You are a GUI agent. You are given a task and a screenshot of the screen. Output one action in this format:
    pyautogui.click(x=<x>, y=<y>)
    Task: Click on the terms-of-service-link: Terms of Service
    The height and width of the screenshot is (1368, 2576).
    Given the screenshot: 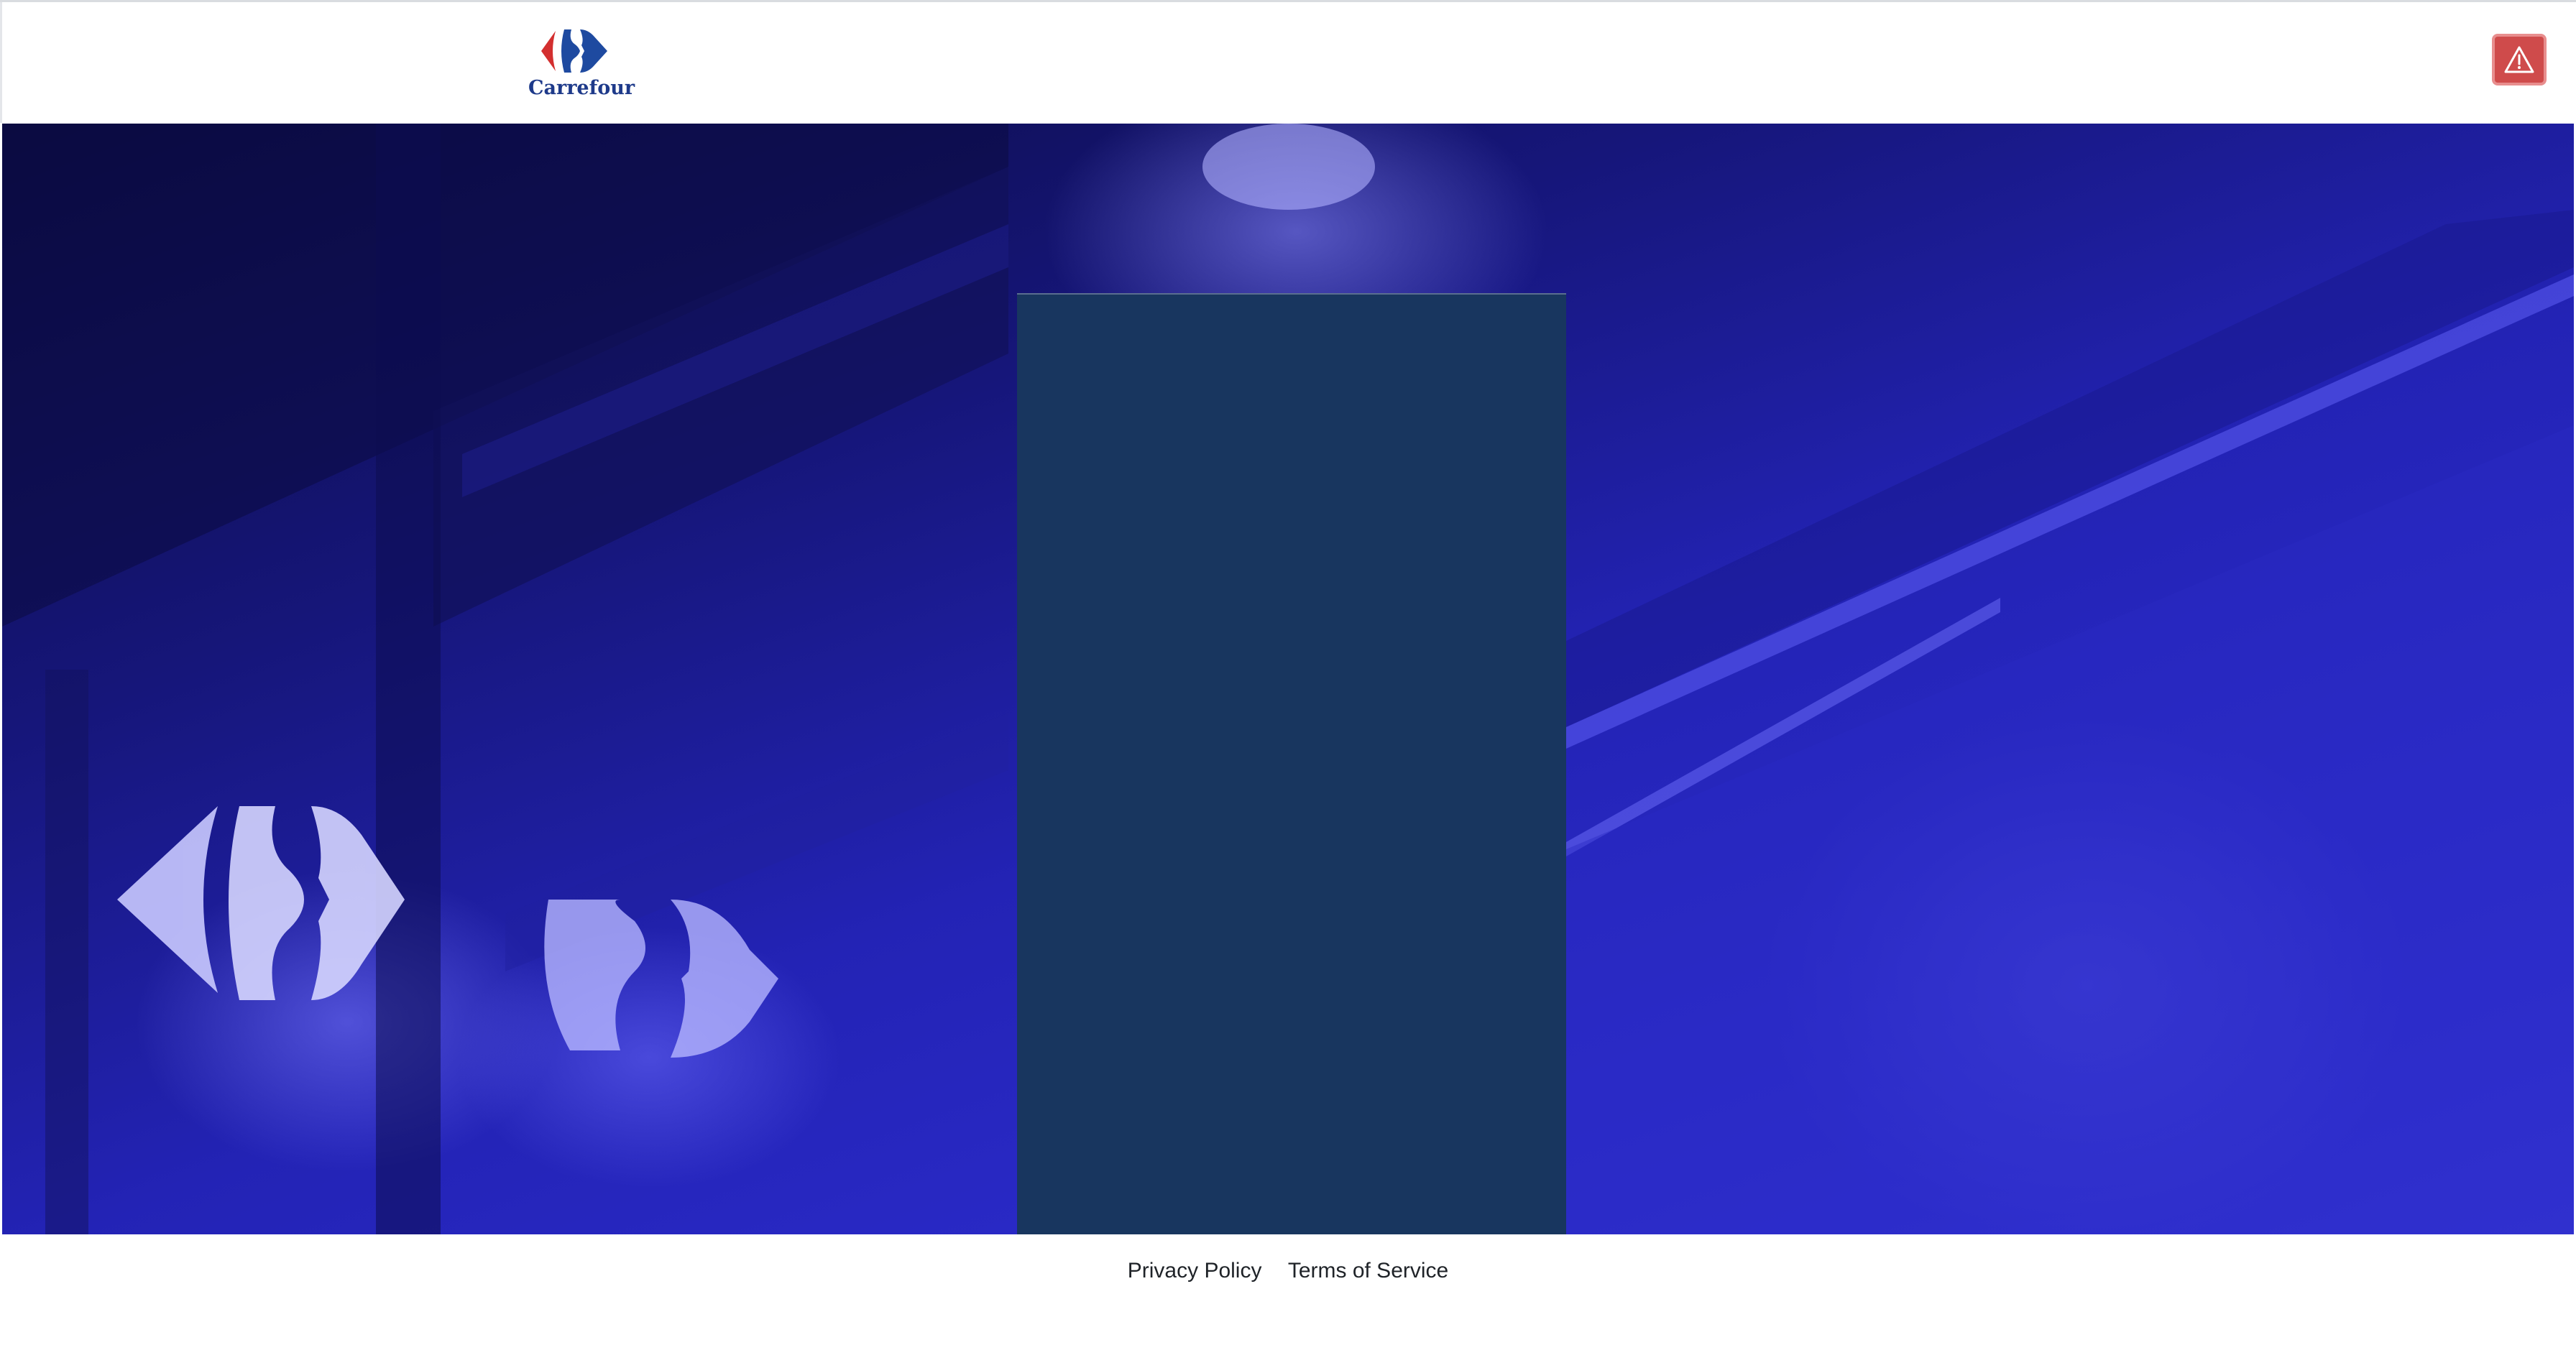 What is the action you would take?
    pyautogui.click(x=1368, y=1271)
    